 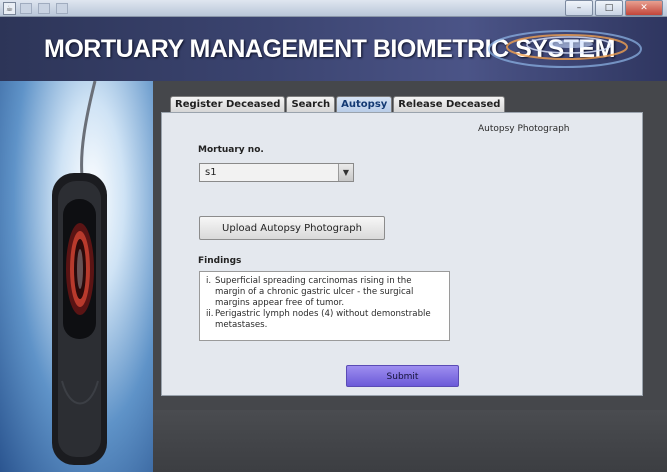 I want to click on bottom-strip, so click(x=410, y=441).